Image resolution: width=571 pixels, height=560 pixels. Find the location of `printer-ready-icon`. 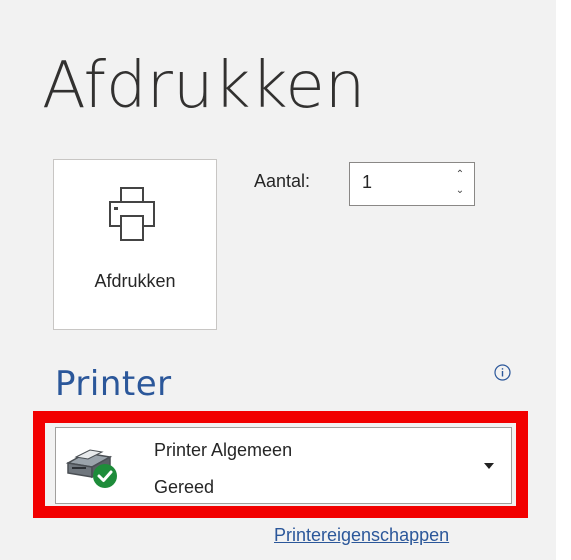

printer-ready-icon is located at coordinates (91, 468).